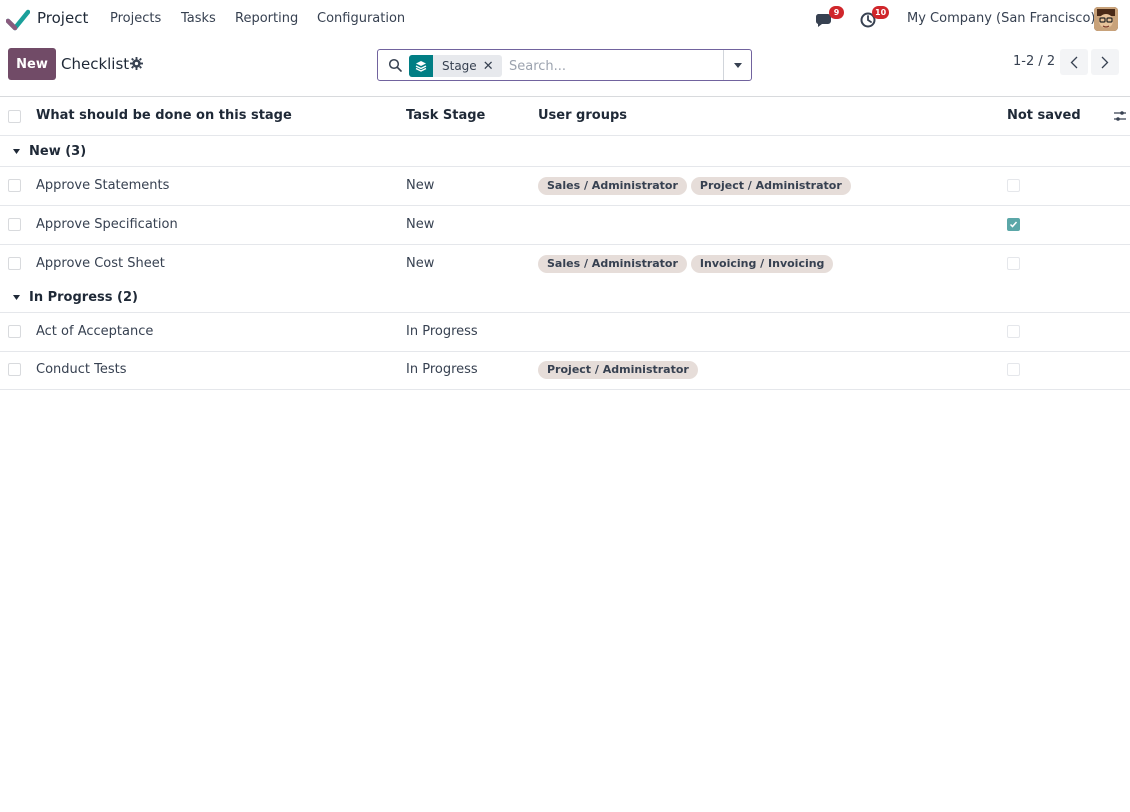 Image resolution: width=1130 pixels, height=812 pixels. I want to click on company-switcher: My Company (San Francisco), so click(1001, 18).